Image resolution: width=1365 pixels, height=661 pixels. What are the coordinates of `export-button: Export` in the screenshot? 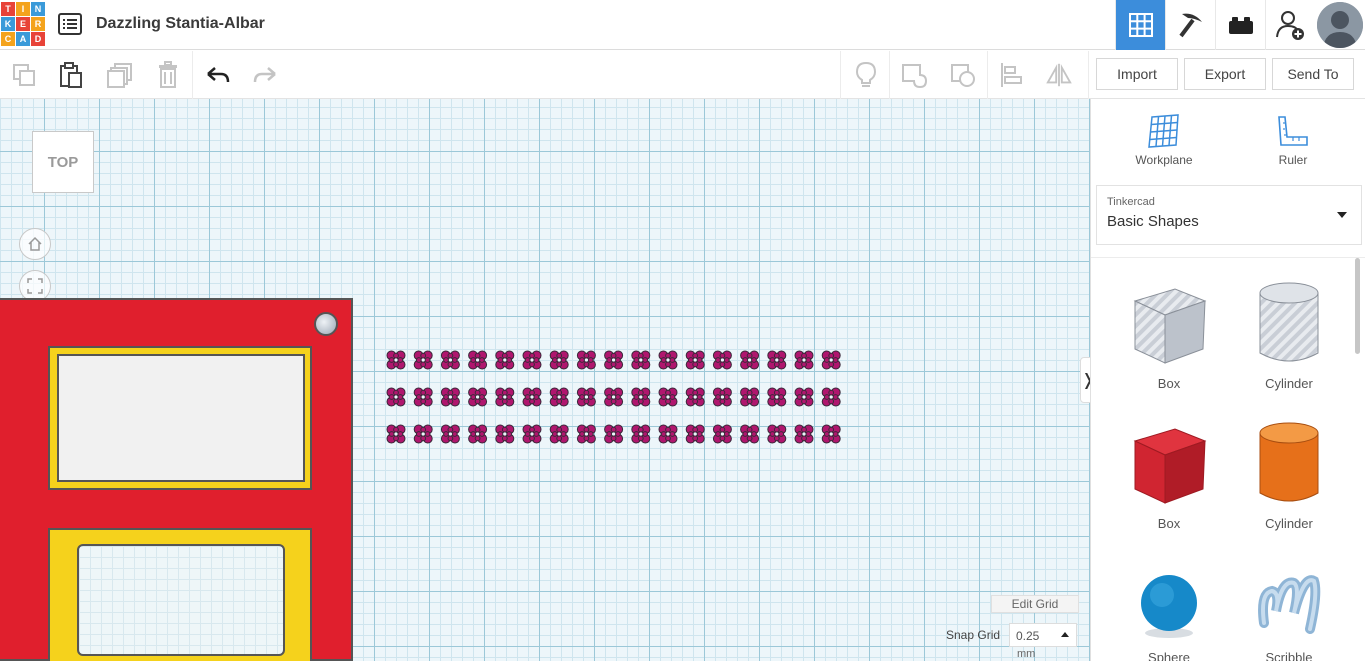 It's located at (1225, 74).